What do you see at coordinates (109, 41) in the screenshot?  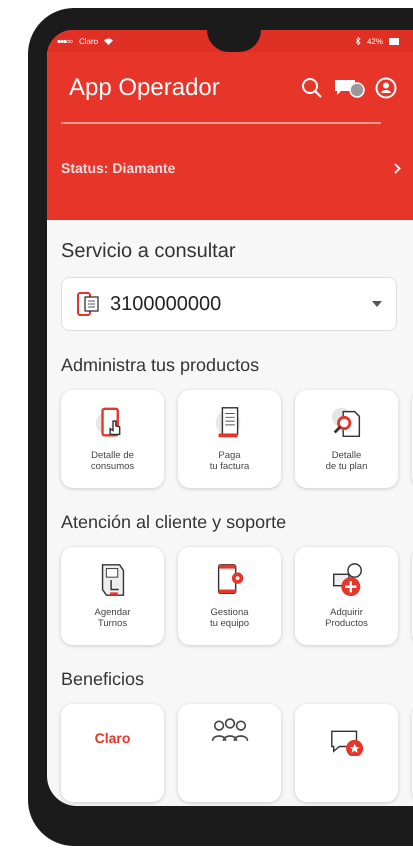 I see `wifi-icon` at bounding box center [109, 41].